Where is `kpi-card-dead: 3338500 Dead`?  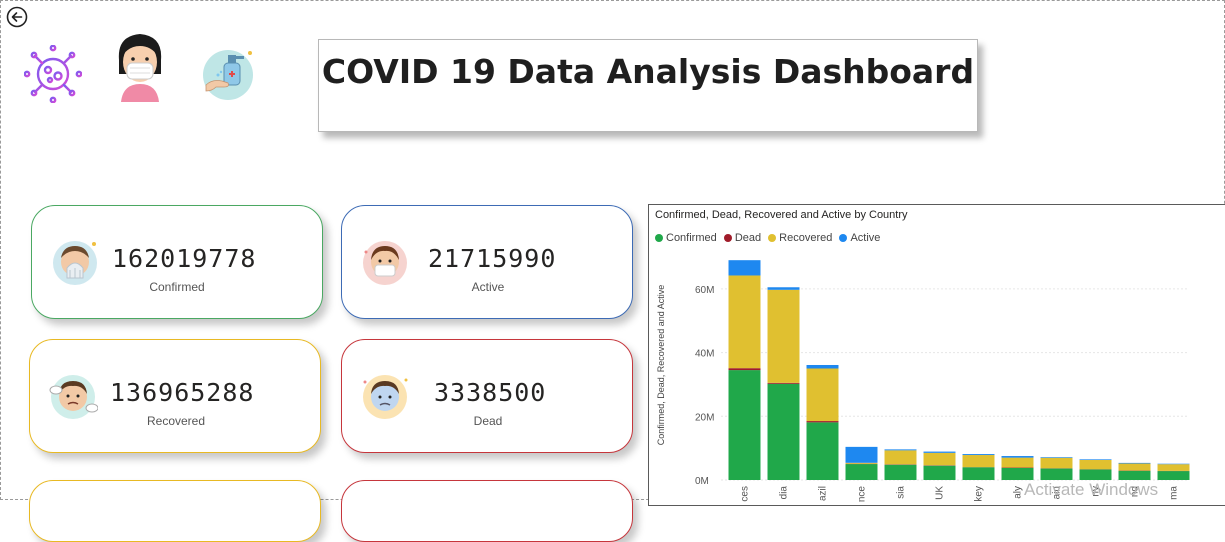 kpi-card-dead: 3338500 Dead is located at coordinates (487, 396).